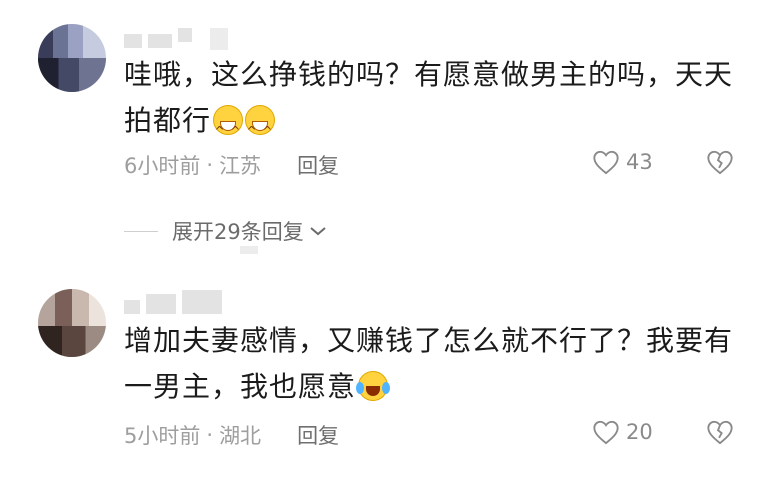 The height and width of the screenshot is (484, 769). What do you see at coordinates (639, 432) in the screenshot?
I see `like-count: 20` at bounding box center [639, 432].